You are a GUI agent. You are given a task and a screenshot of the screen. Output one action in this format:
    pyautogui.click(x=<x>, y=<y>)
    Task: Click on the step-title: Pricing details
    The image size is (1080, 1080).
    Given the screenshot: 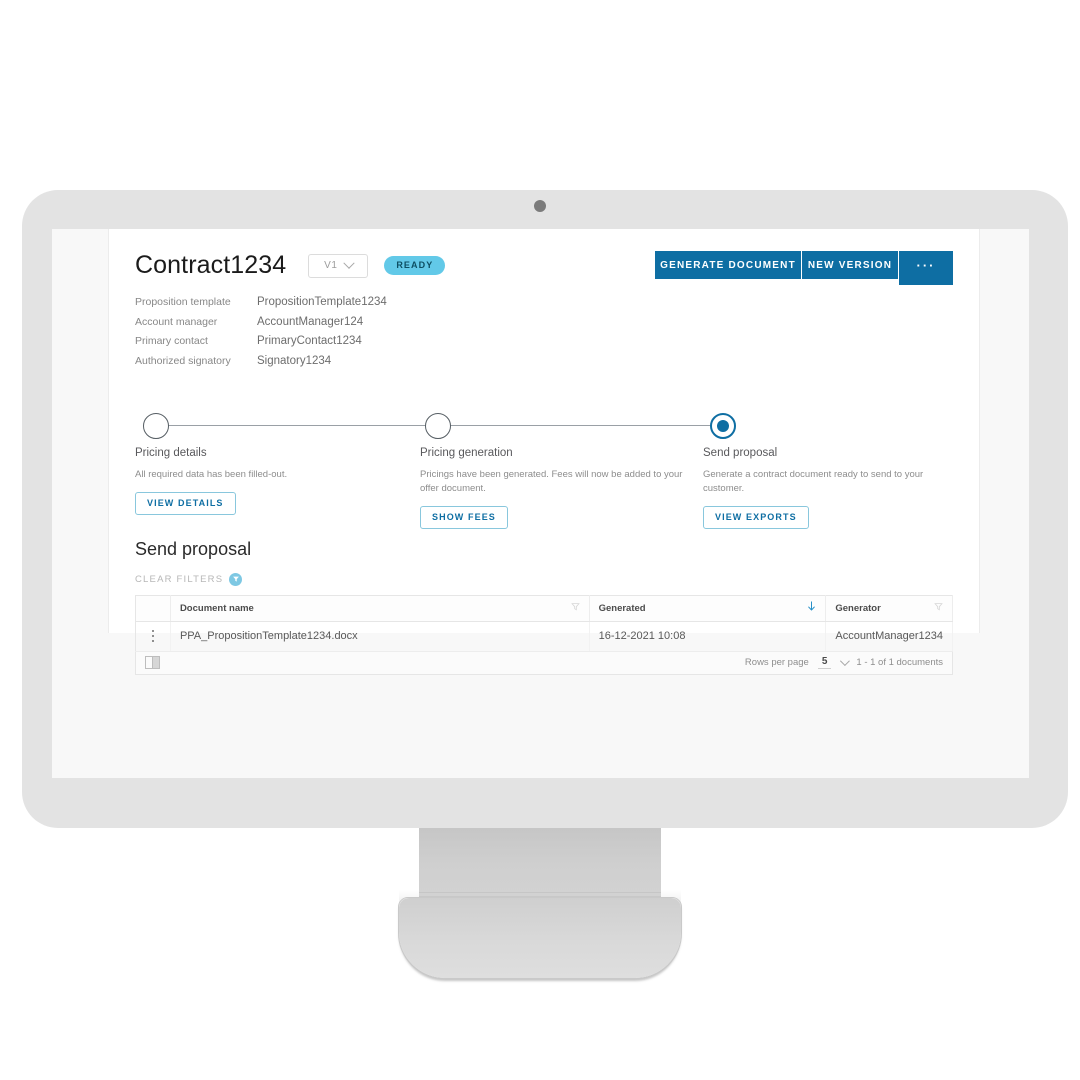 What is the action you would take?
    pyautogui.click(x=171, y=452)
    